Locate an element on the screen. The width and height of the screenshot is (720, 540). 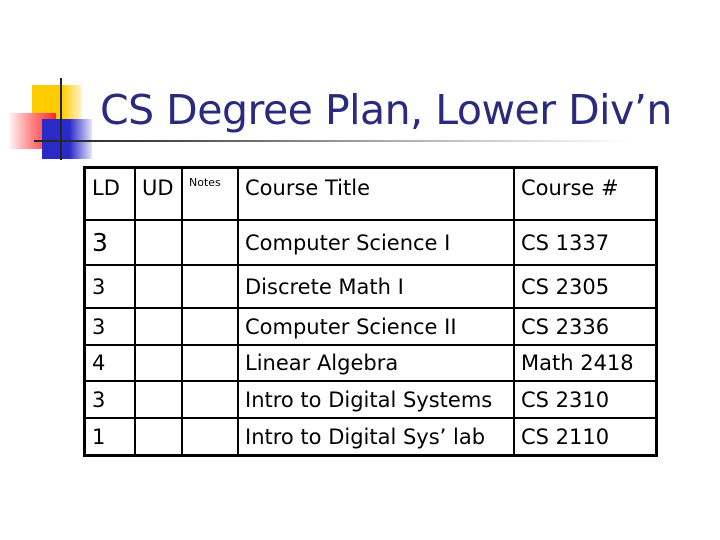
cell-course-title: Discrete Math I is located at coordinates (376, 286).